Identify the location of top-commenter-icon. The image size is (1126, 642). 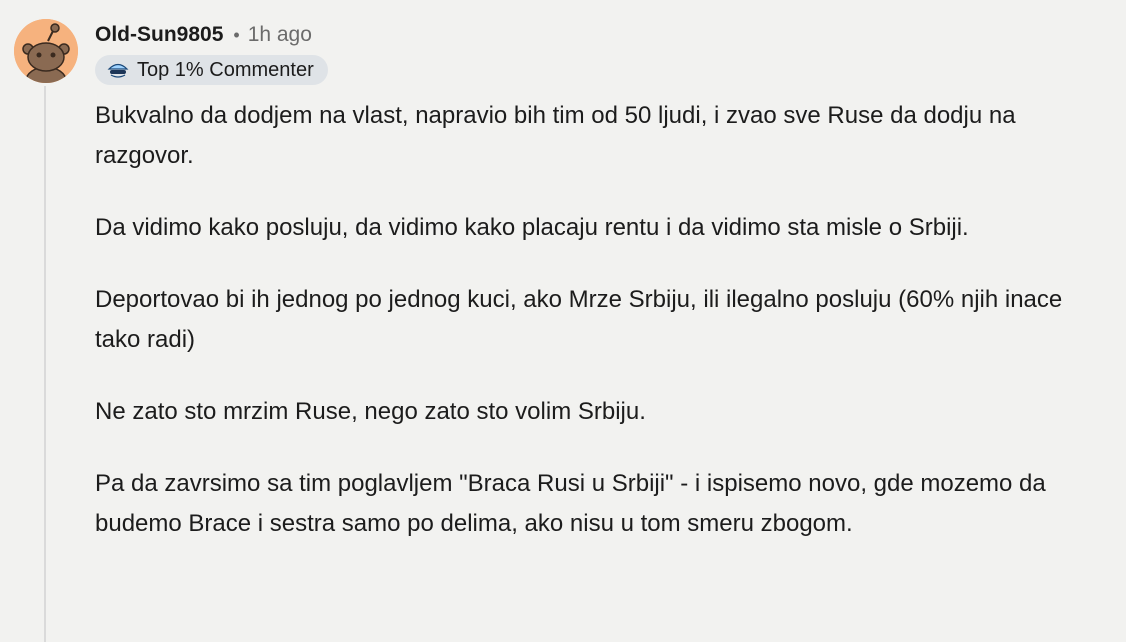
(118, 70).